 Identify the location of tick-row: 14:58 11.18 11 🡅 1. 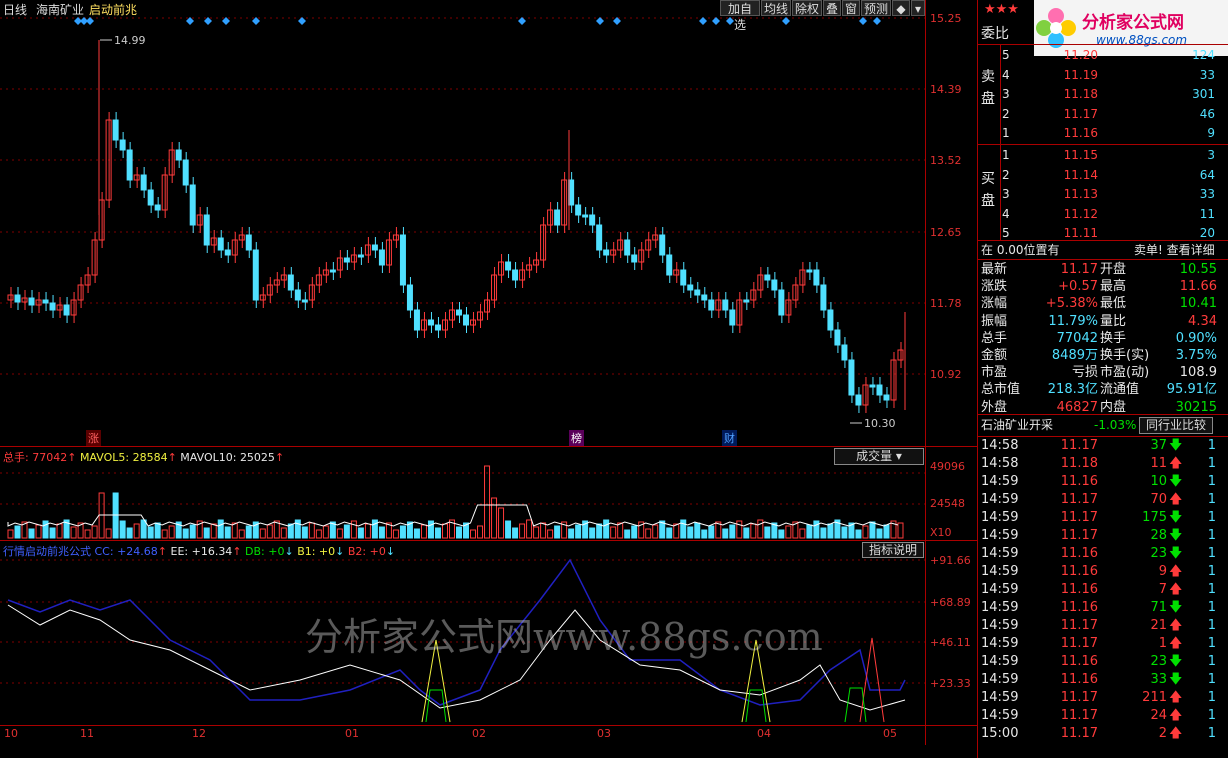
(1098, 464).